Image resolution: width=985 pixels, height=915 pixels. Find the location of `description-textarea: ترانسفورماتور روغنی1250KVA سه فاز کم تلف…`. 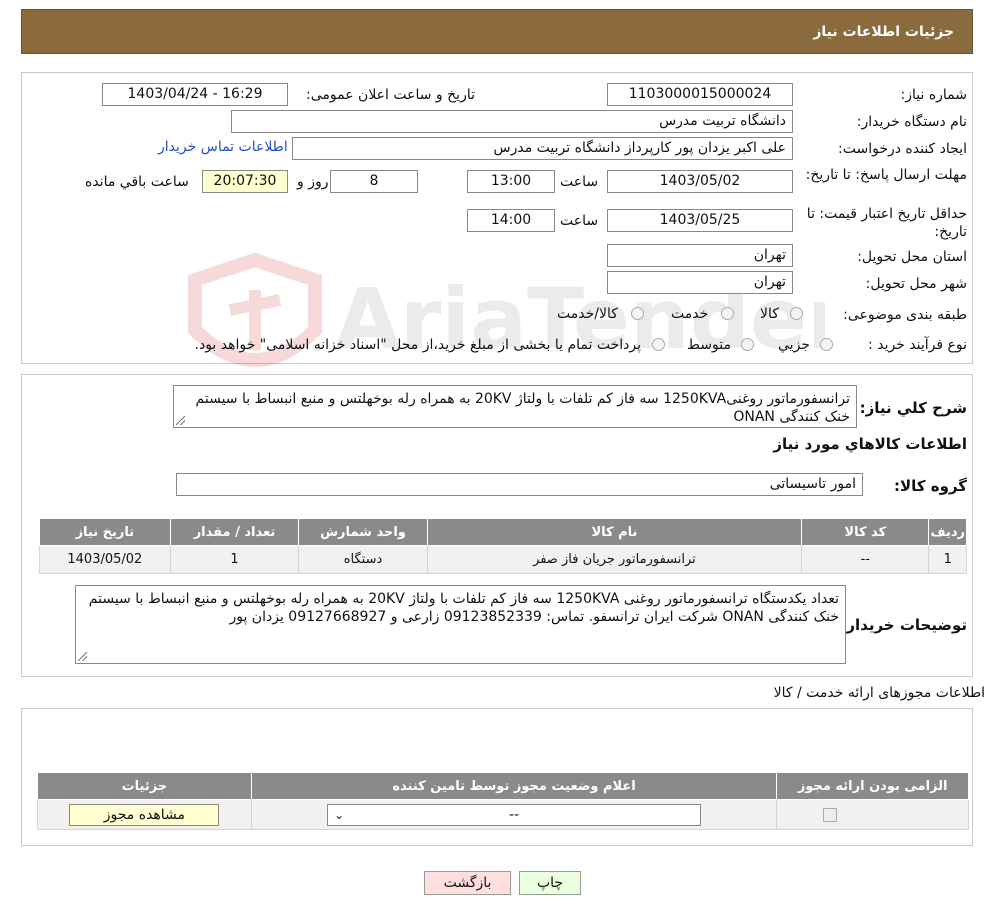

description-textarea: ترانسفورماتور روغنی1250KVA سه فاز کم تلف… is located at coordinates (515, 406).